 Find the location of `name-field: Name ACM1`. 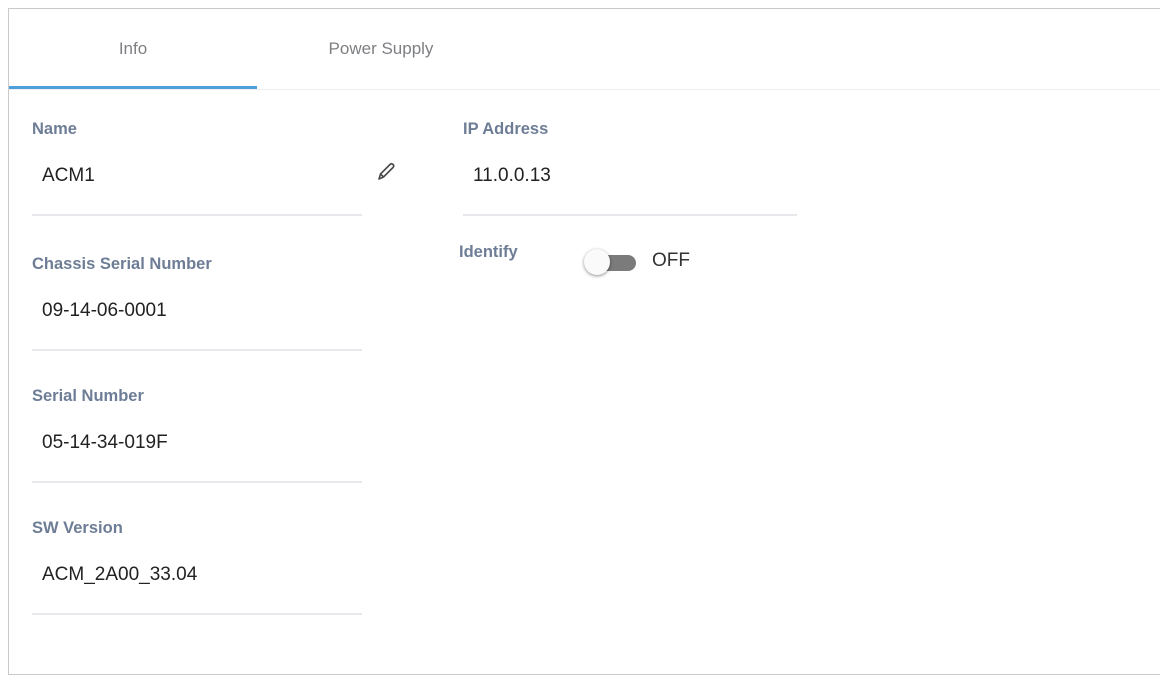

name-field: Name ACM1 is located at coordinates (202, 170).